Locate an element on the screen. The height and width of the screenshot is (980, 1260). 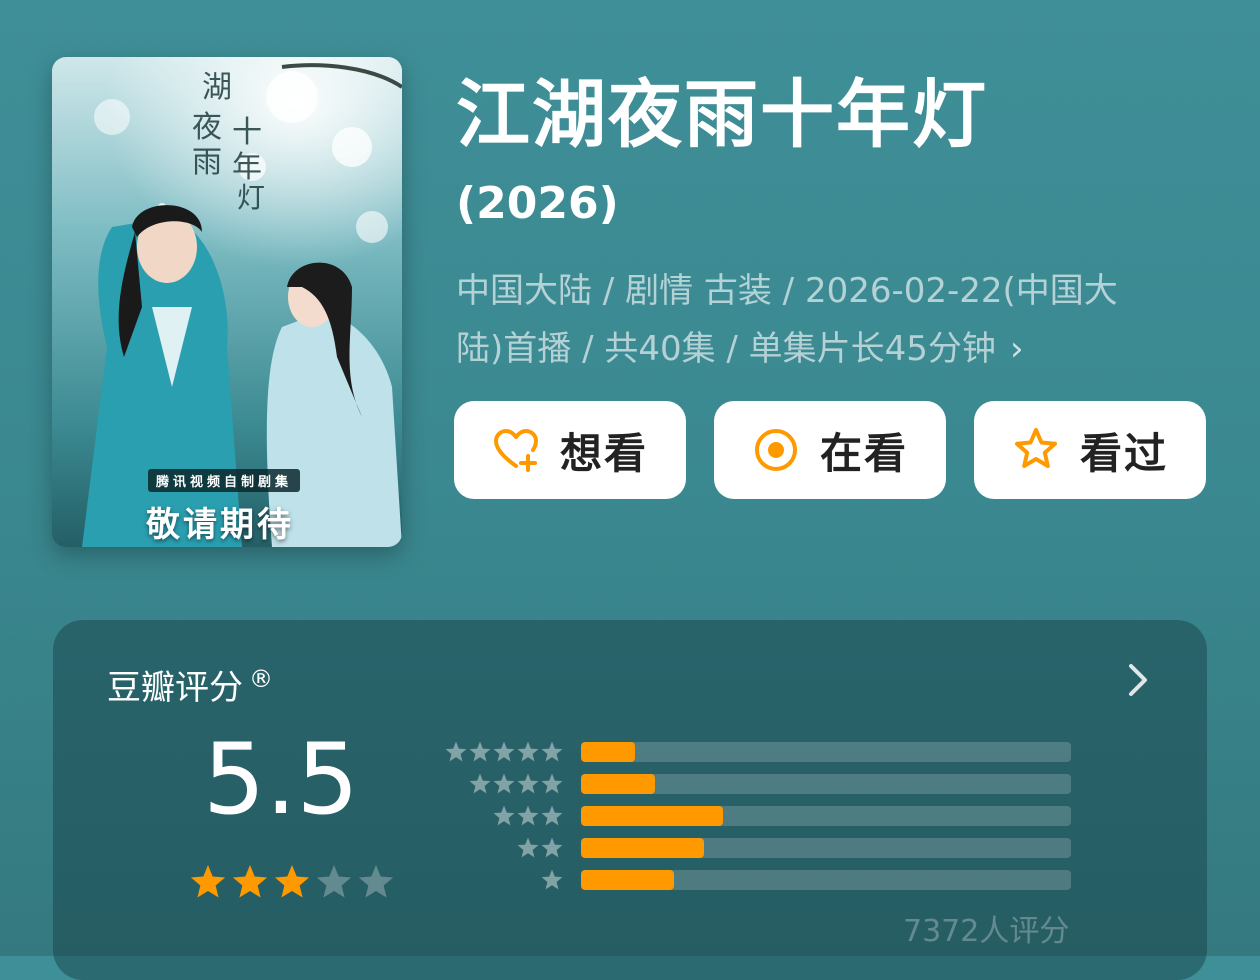
chevron-right-icon: › is located at coordinates (1016, 349).